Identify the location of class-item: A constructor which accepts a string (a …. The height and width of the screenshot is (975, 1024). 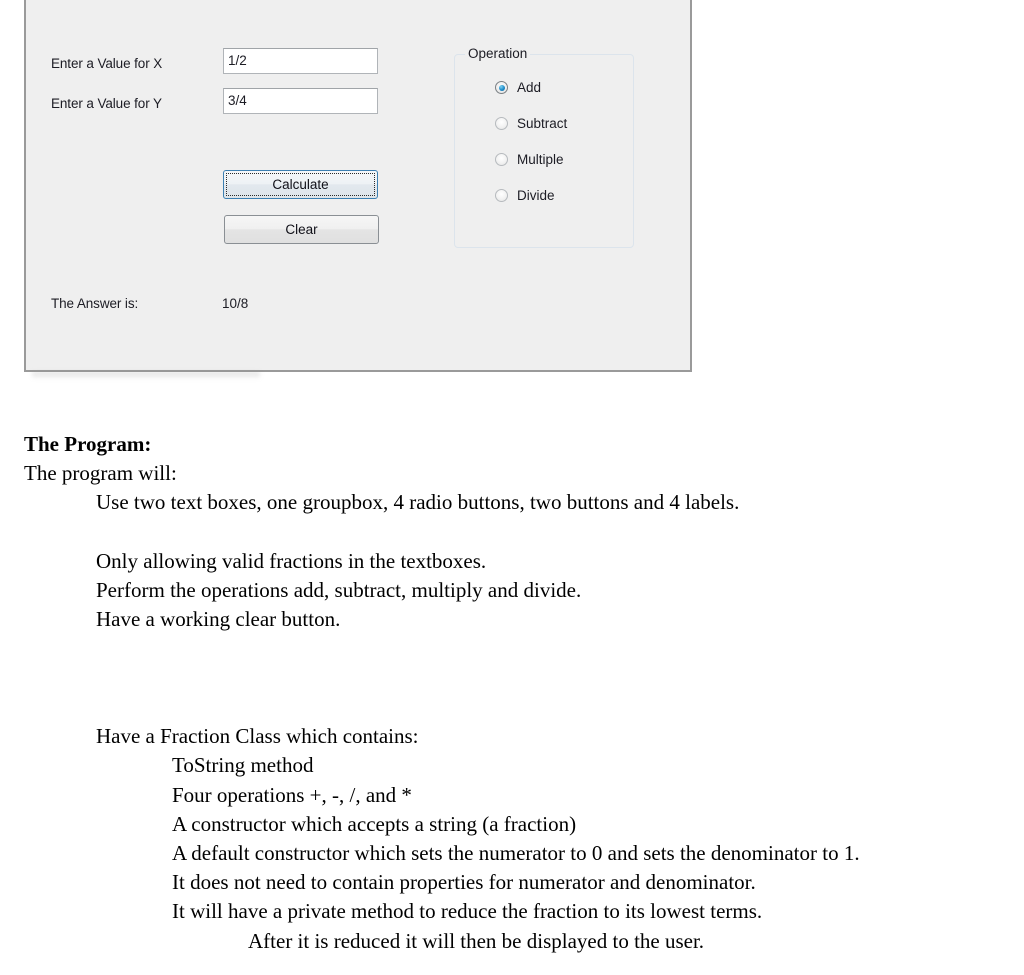
(374, 823).